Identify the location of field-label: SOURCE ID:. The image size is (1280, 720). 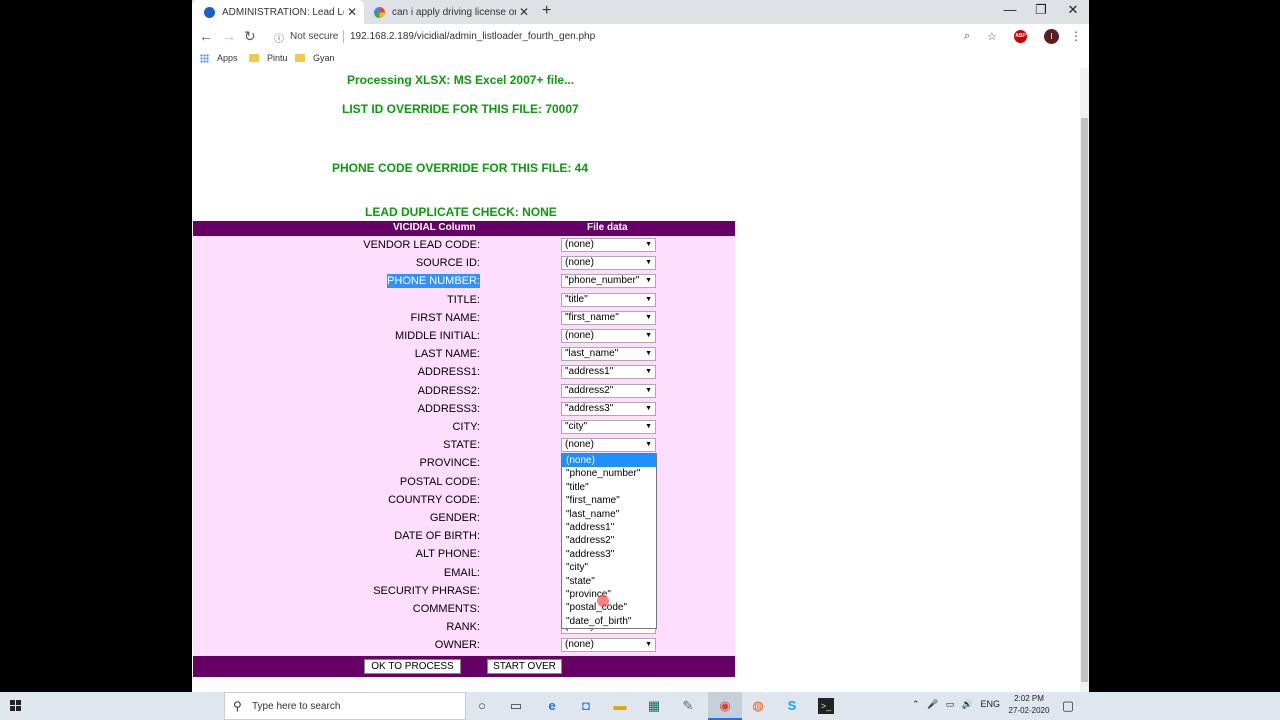
(447, 263).